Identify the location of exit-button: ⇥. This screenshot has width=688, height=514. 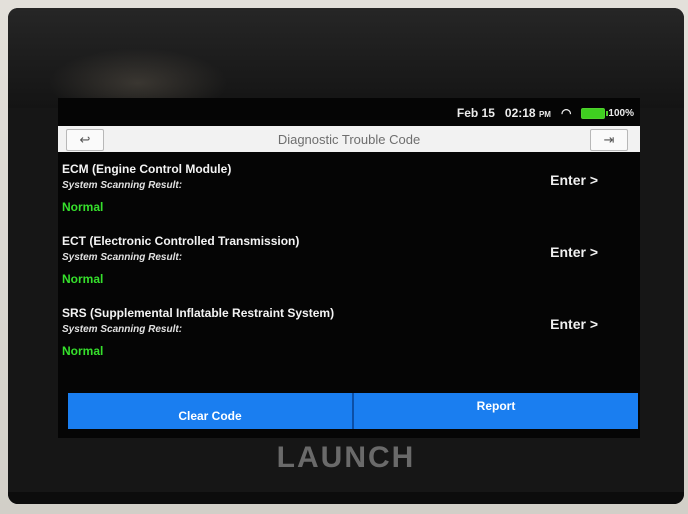
(609, 140).